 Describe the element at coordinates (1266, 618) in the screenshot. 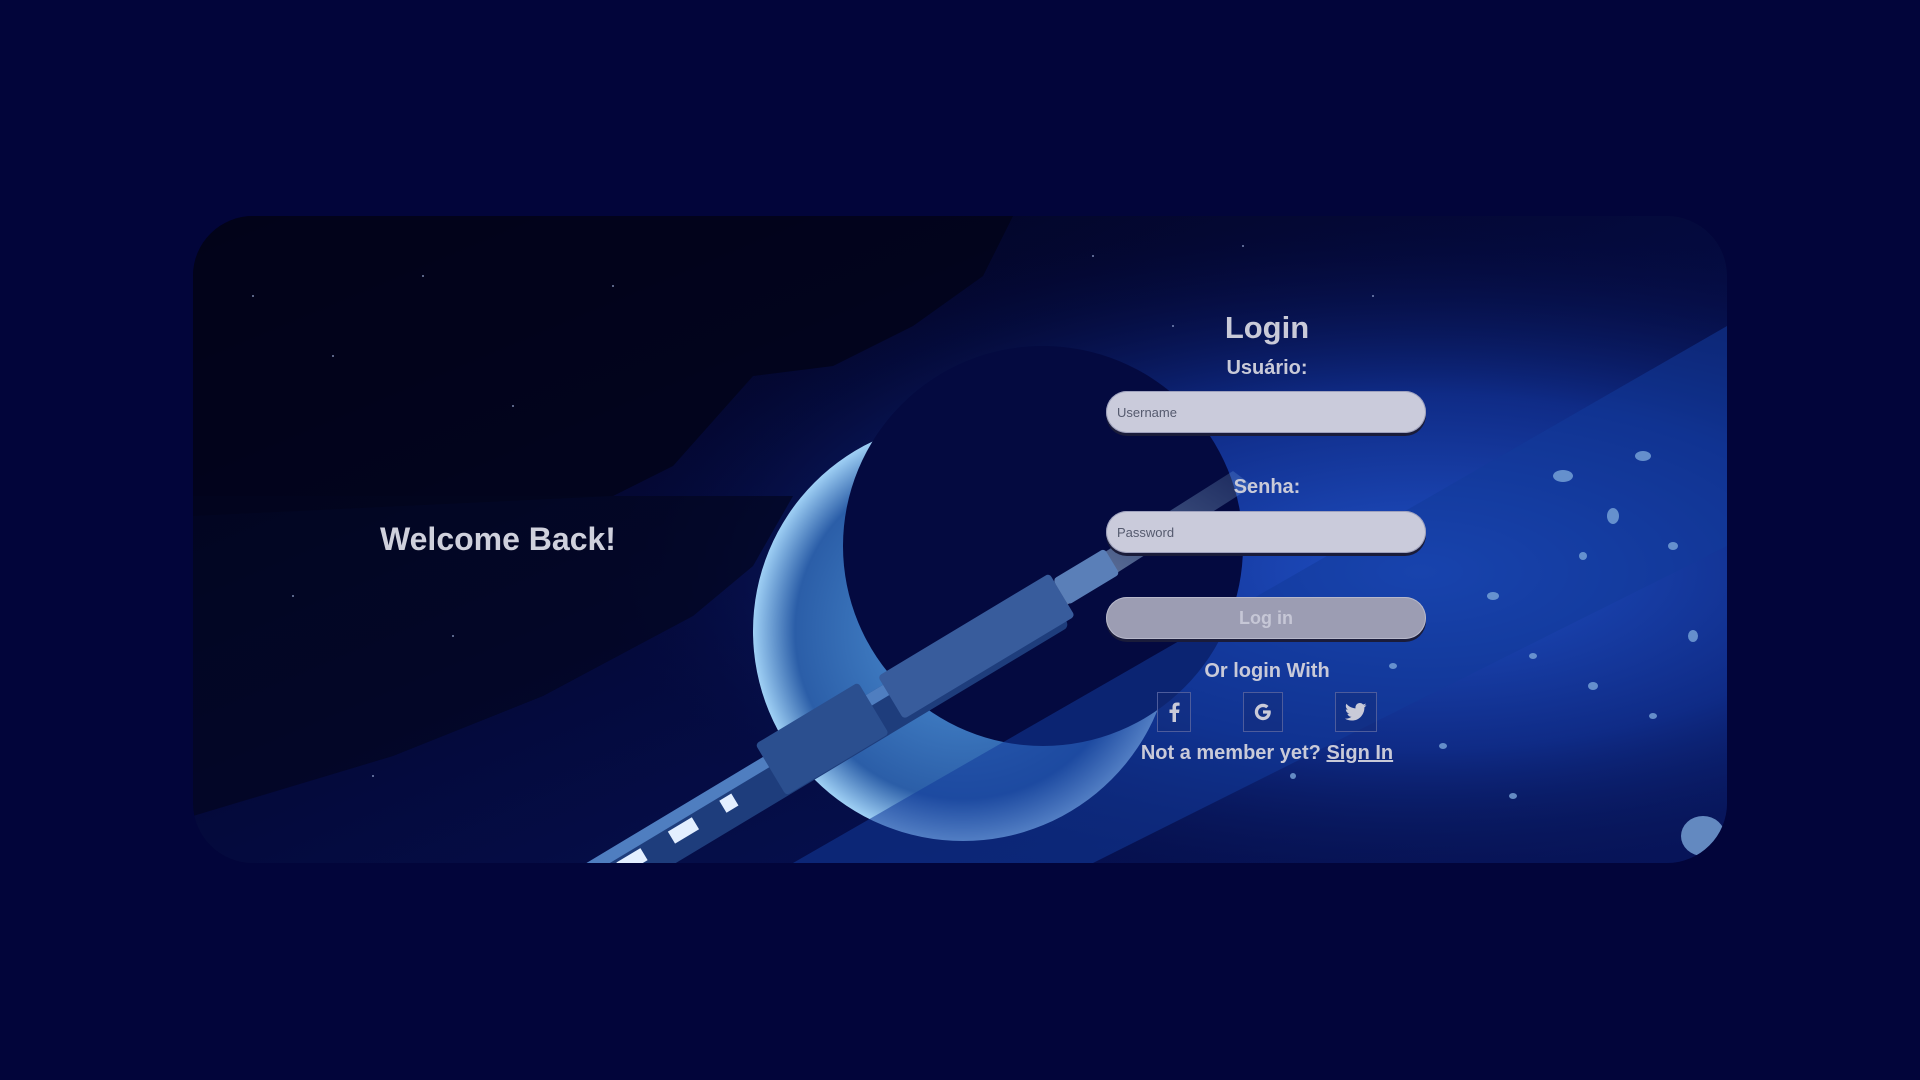

I see `login-button: Log in` at that location.